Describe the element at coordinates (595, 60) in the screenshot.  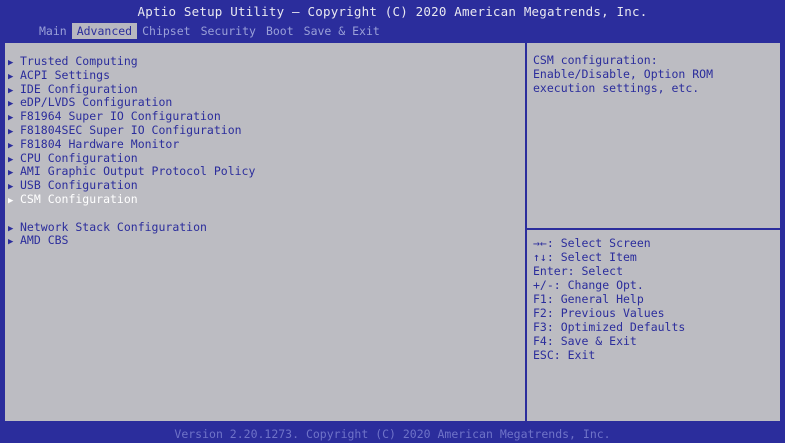
I see `help-line: CSM configuration:` at that location.